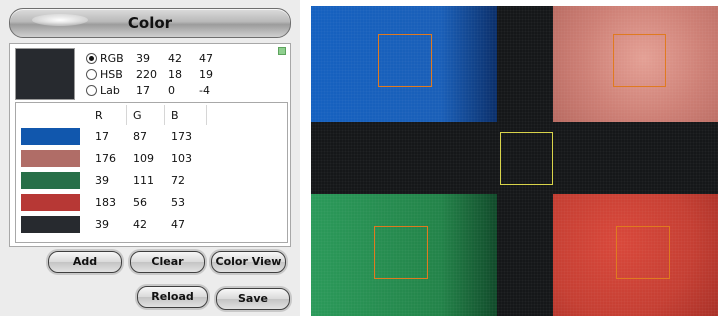 This screenshot has width=718, height=316. Describe the element at coordinates (178, 224) in the screenshot. I see `cell-b: 47` at that location.